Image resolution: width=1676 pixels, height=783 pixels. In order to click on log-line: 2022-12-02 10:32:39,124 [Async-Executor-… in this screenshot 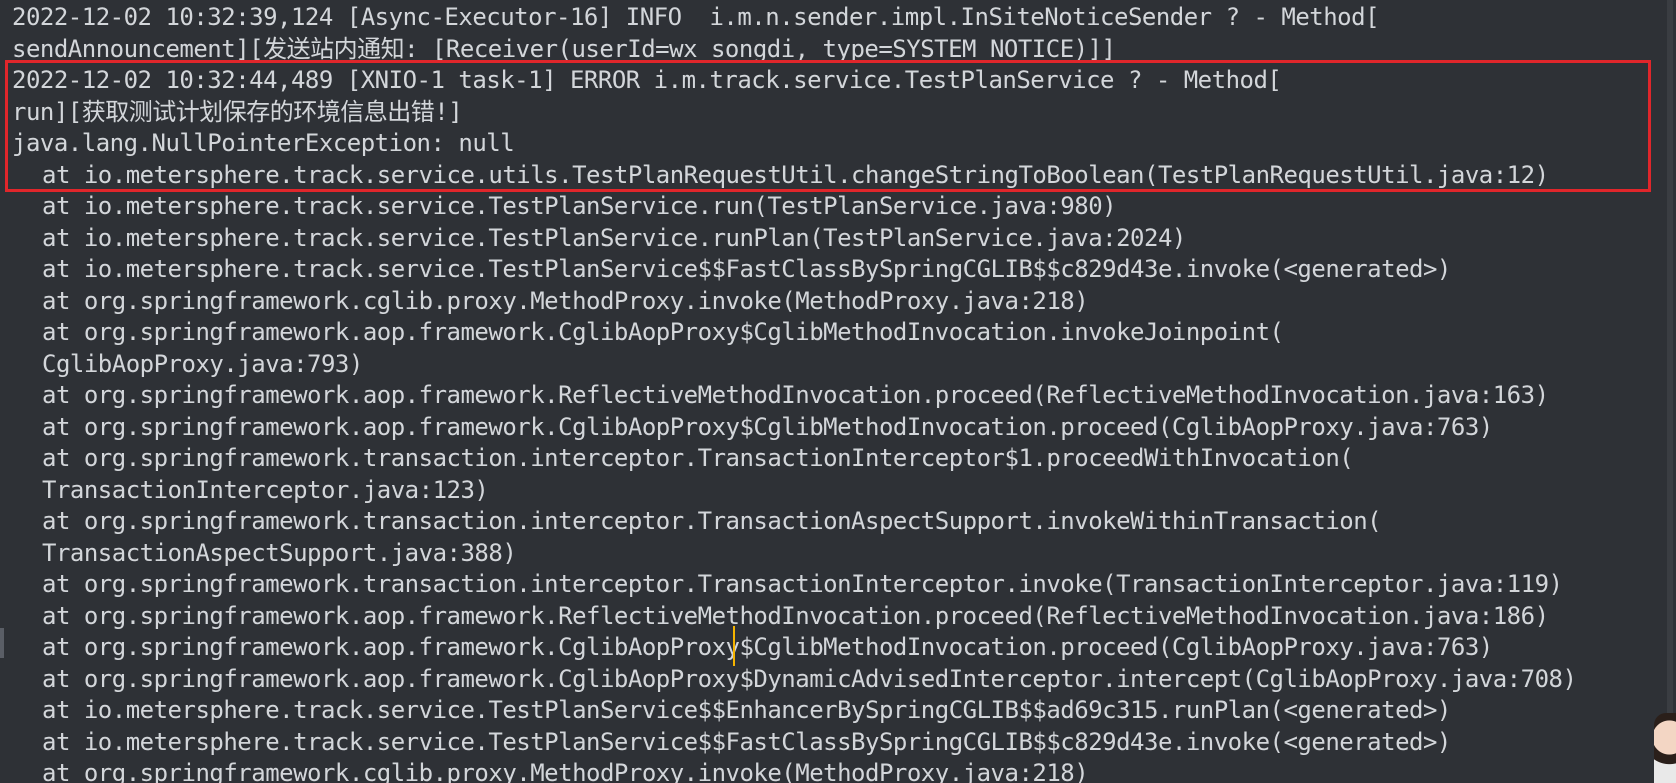, I will do `click(696, 17)`.